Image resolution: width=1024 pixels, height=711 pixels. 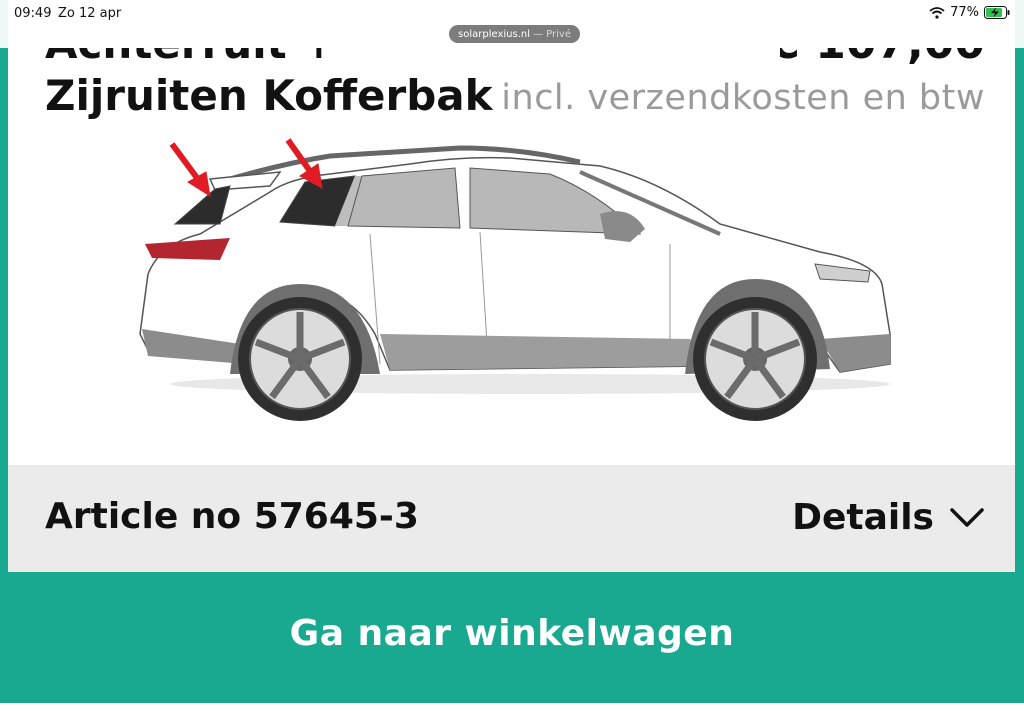 I want to click on status-right: 77%, so click(x=969, y=12).